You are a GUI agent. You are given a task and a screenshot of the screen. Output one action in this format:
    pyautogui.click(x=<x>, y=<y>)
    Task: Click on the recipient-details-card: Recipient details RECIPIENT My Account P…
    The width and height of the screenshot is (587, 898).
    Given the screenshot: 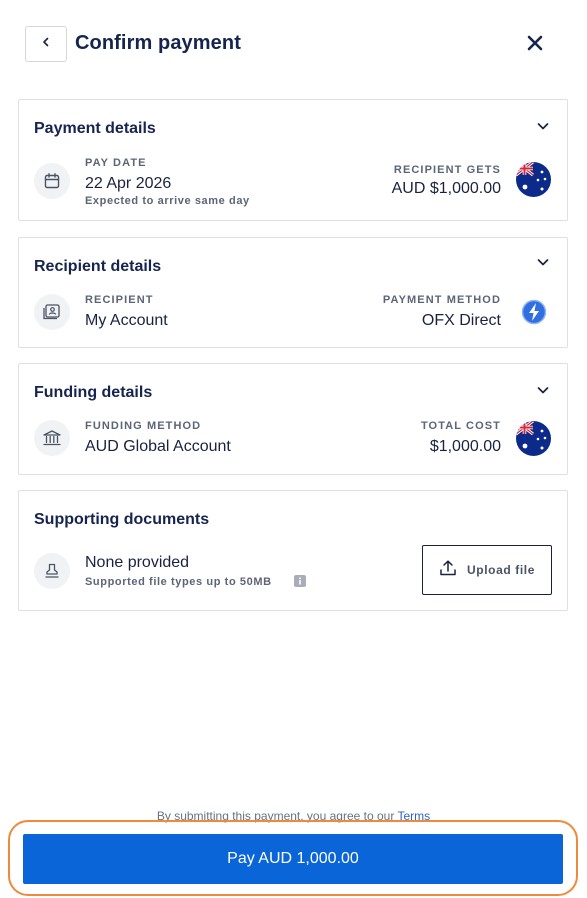 What is the action you would take?
    pyautogui.click(x=293, y=292)
    